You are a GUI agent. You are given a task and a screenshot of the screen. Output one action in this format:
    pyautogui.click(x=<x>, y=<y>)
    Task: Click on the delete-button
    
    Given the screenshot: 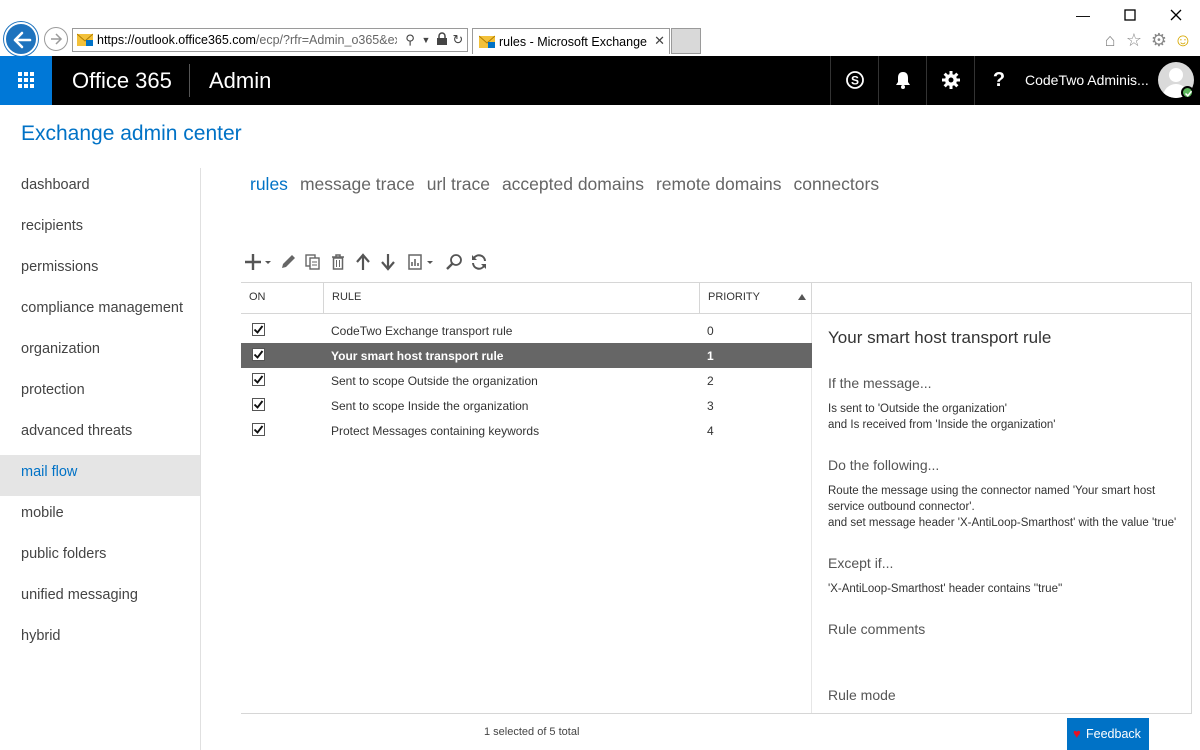 What is the action you would take?
    pyautogui.click(x=338, y=262)
    